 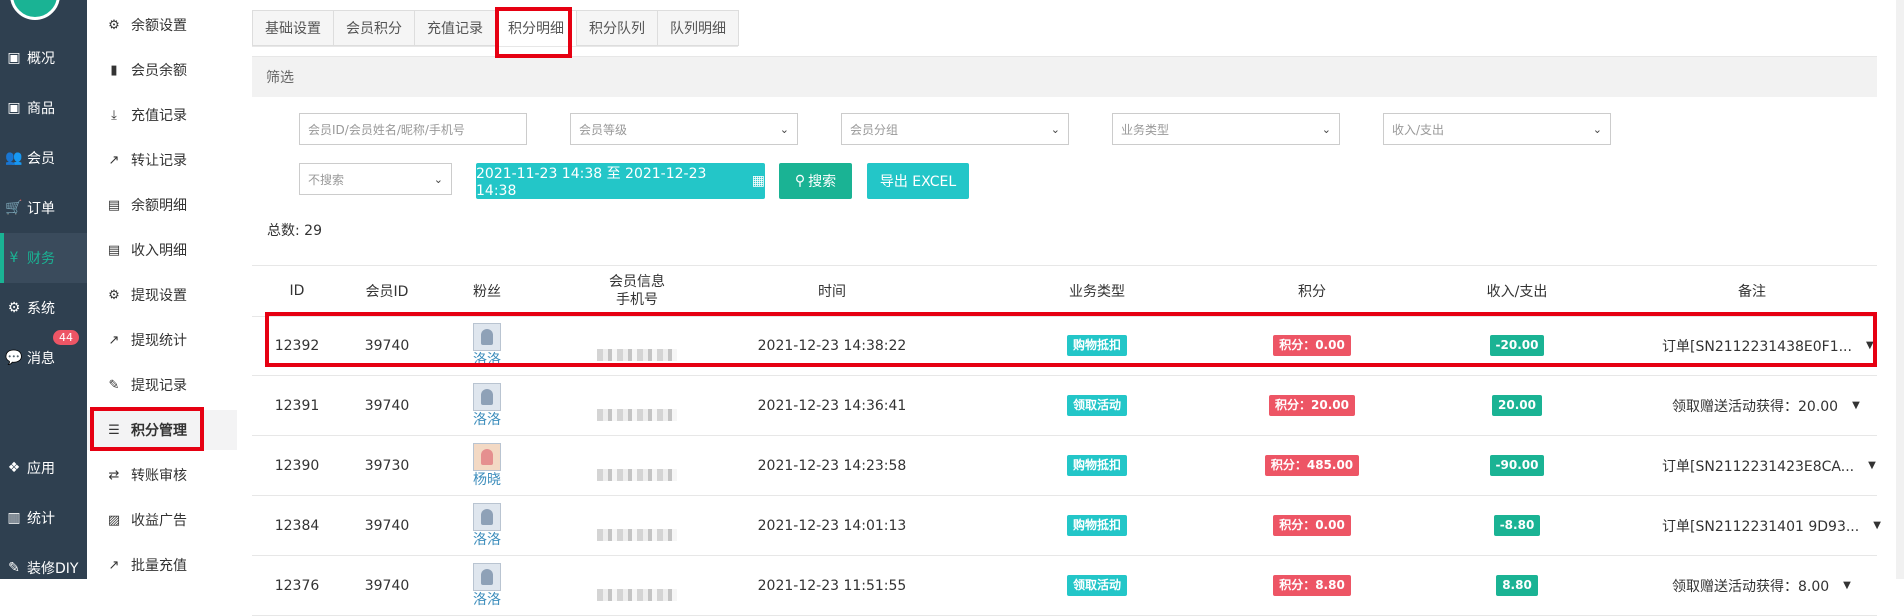 What do you see at coordinates (455, 28) in the screenshot?
I see `tab-recharge-records: 充值记录` at bounding box center [455, 28].